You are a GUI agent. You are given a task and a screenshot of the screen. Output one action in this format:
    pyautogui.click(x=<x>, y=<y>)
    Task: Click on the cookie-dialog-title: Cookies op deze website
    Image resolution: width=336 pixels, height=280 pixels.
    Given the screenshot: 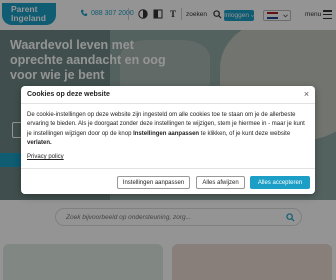 What is the action you would take?
    pyautogui.click(x=68, y=94)
    